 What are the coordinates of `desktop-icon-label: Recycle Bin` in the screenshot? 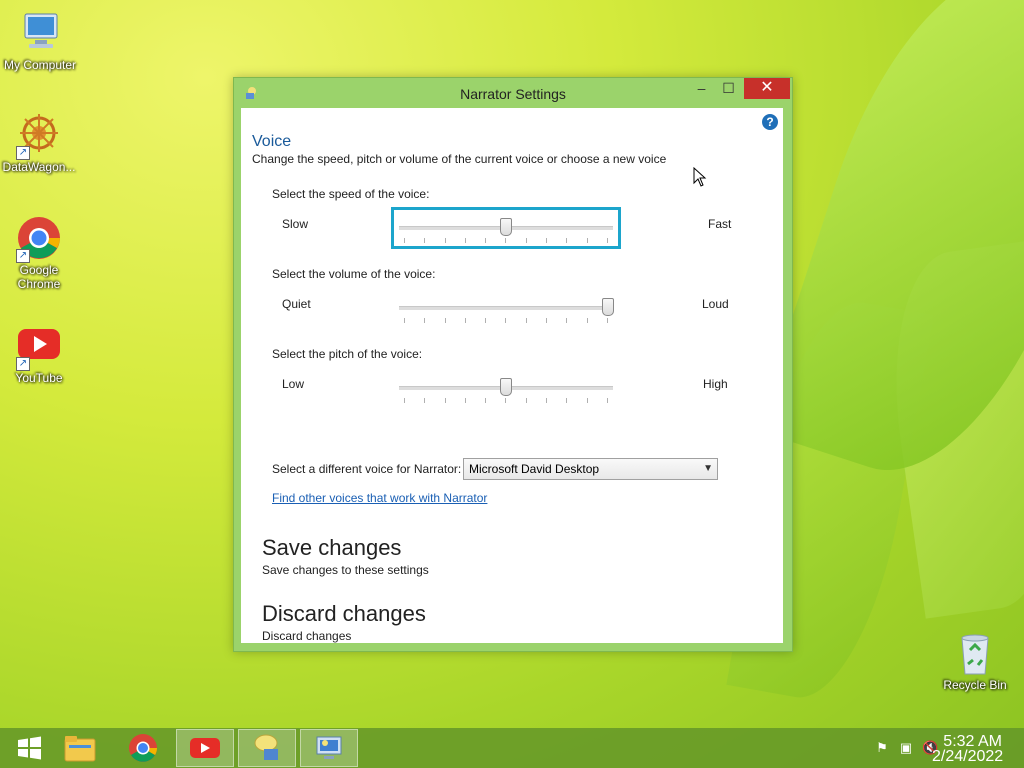 It's located at (975, 685).